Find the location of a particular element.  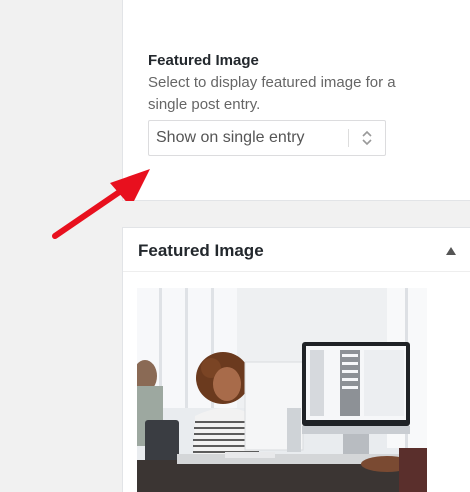

featured-image-select: Show on single entry is located at coordinates (267, 138).